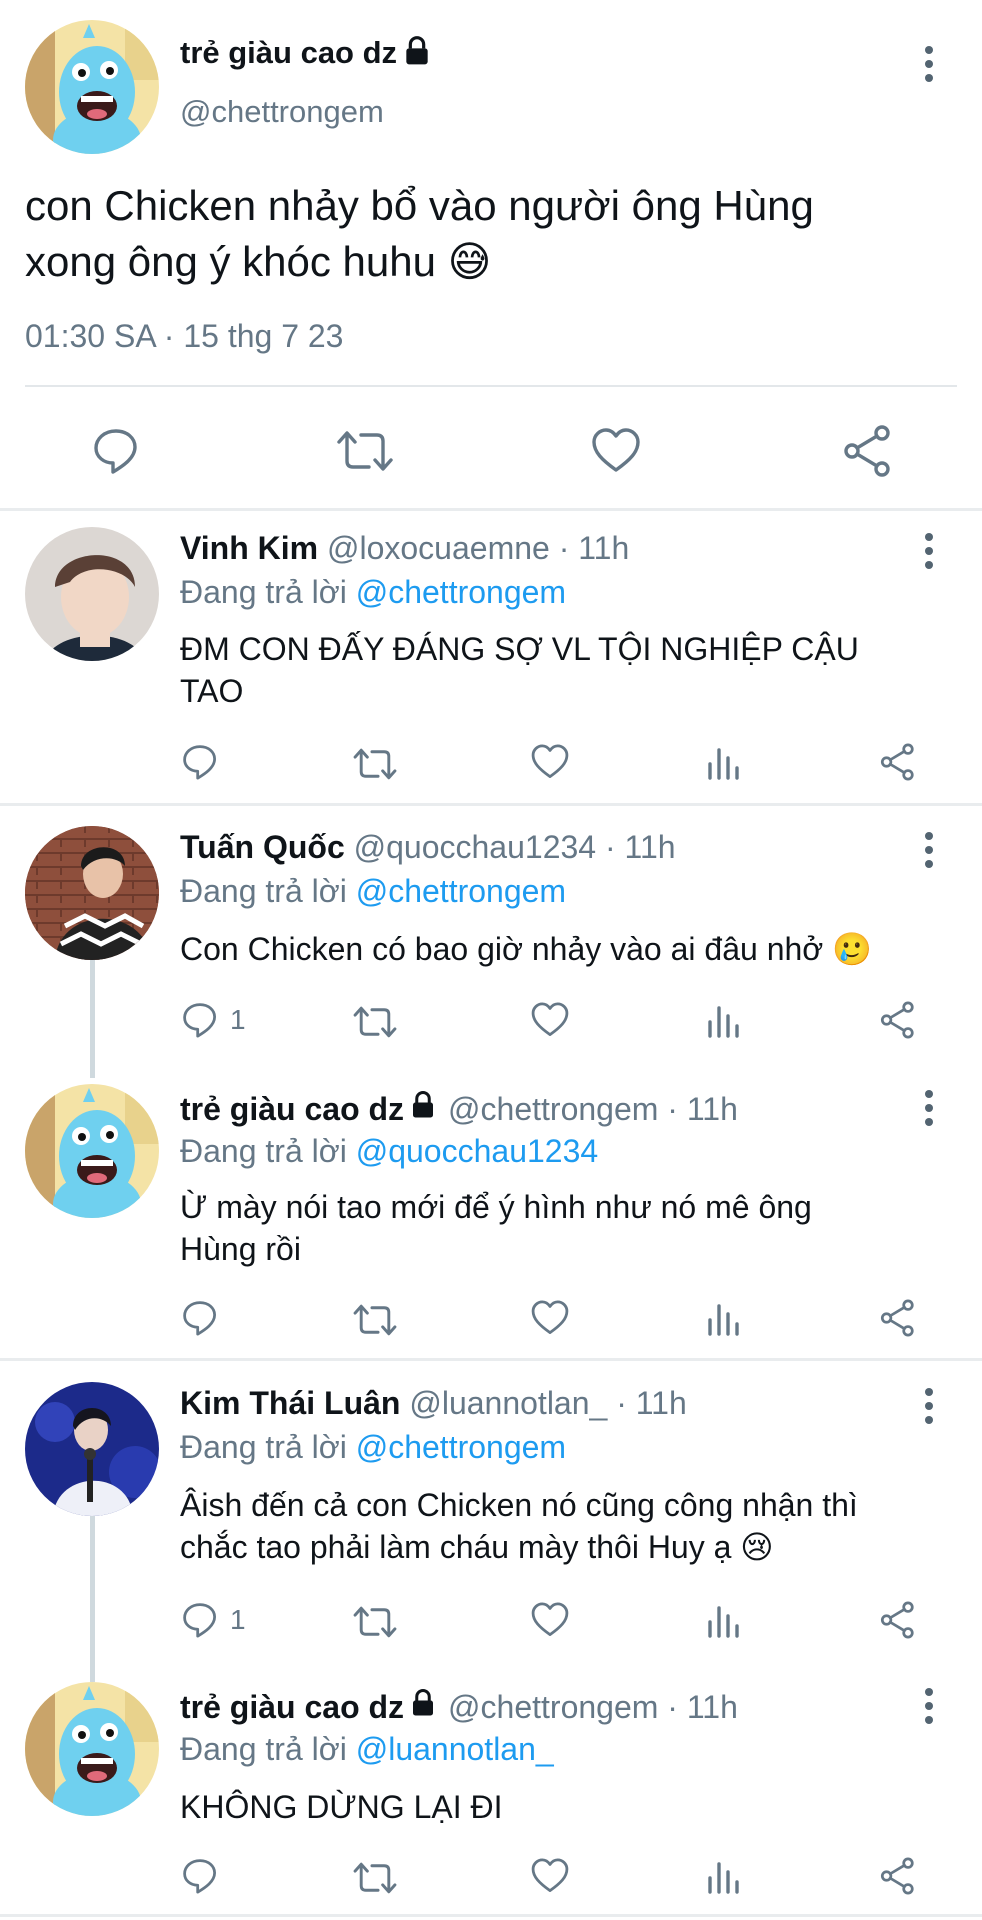 The width and height of the screenshot is (982, 1920). Describe the element at coordinates (230, 261) in the screenshot. I see `tweet-text-line: xong ông ý khóc huhu` at that location.